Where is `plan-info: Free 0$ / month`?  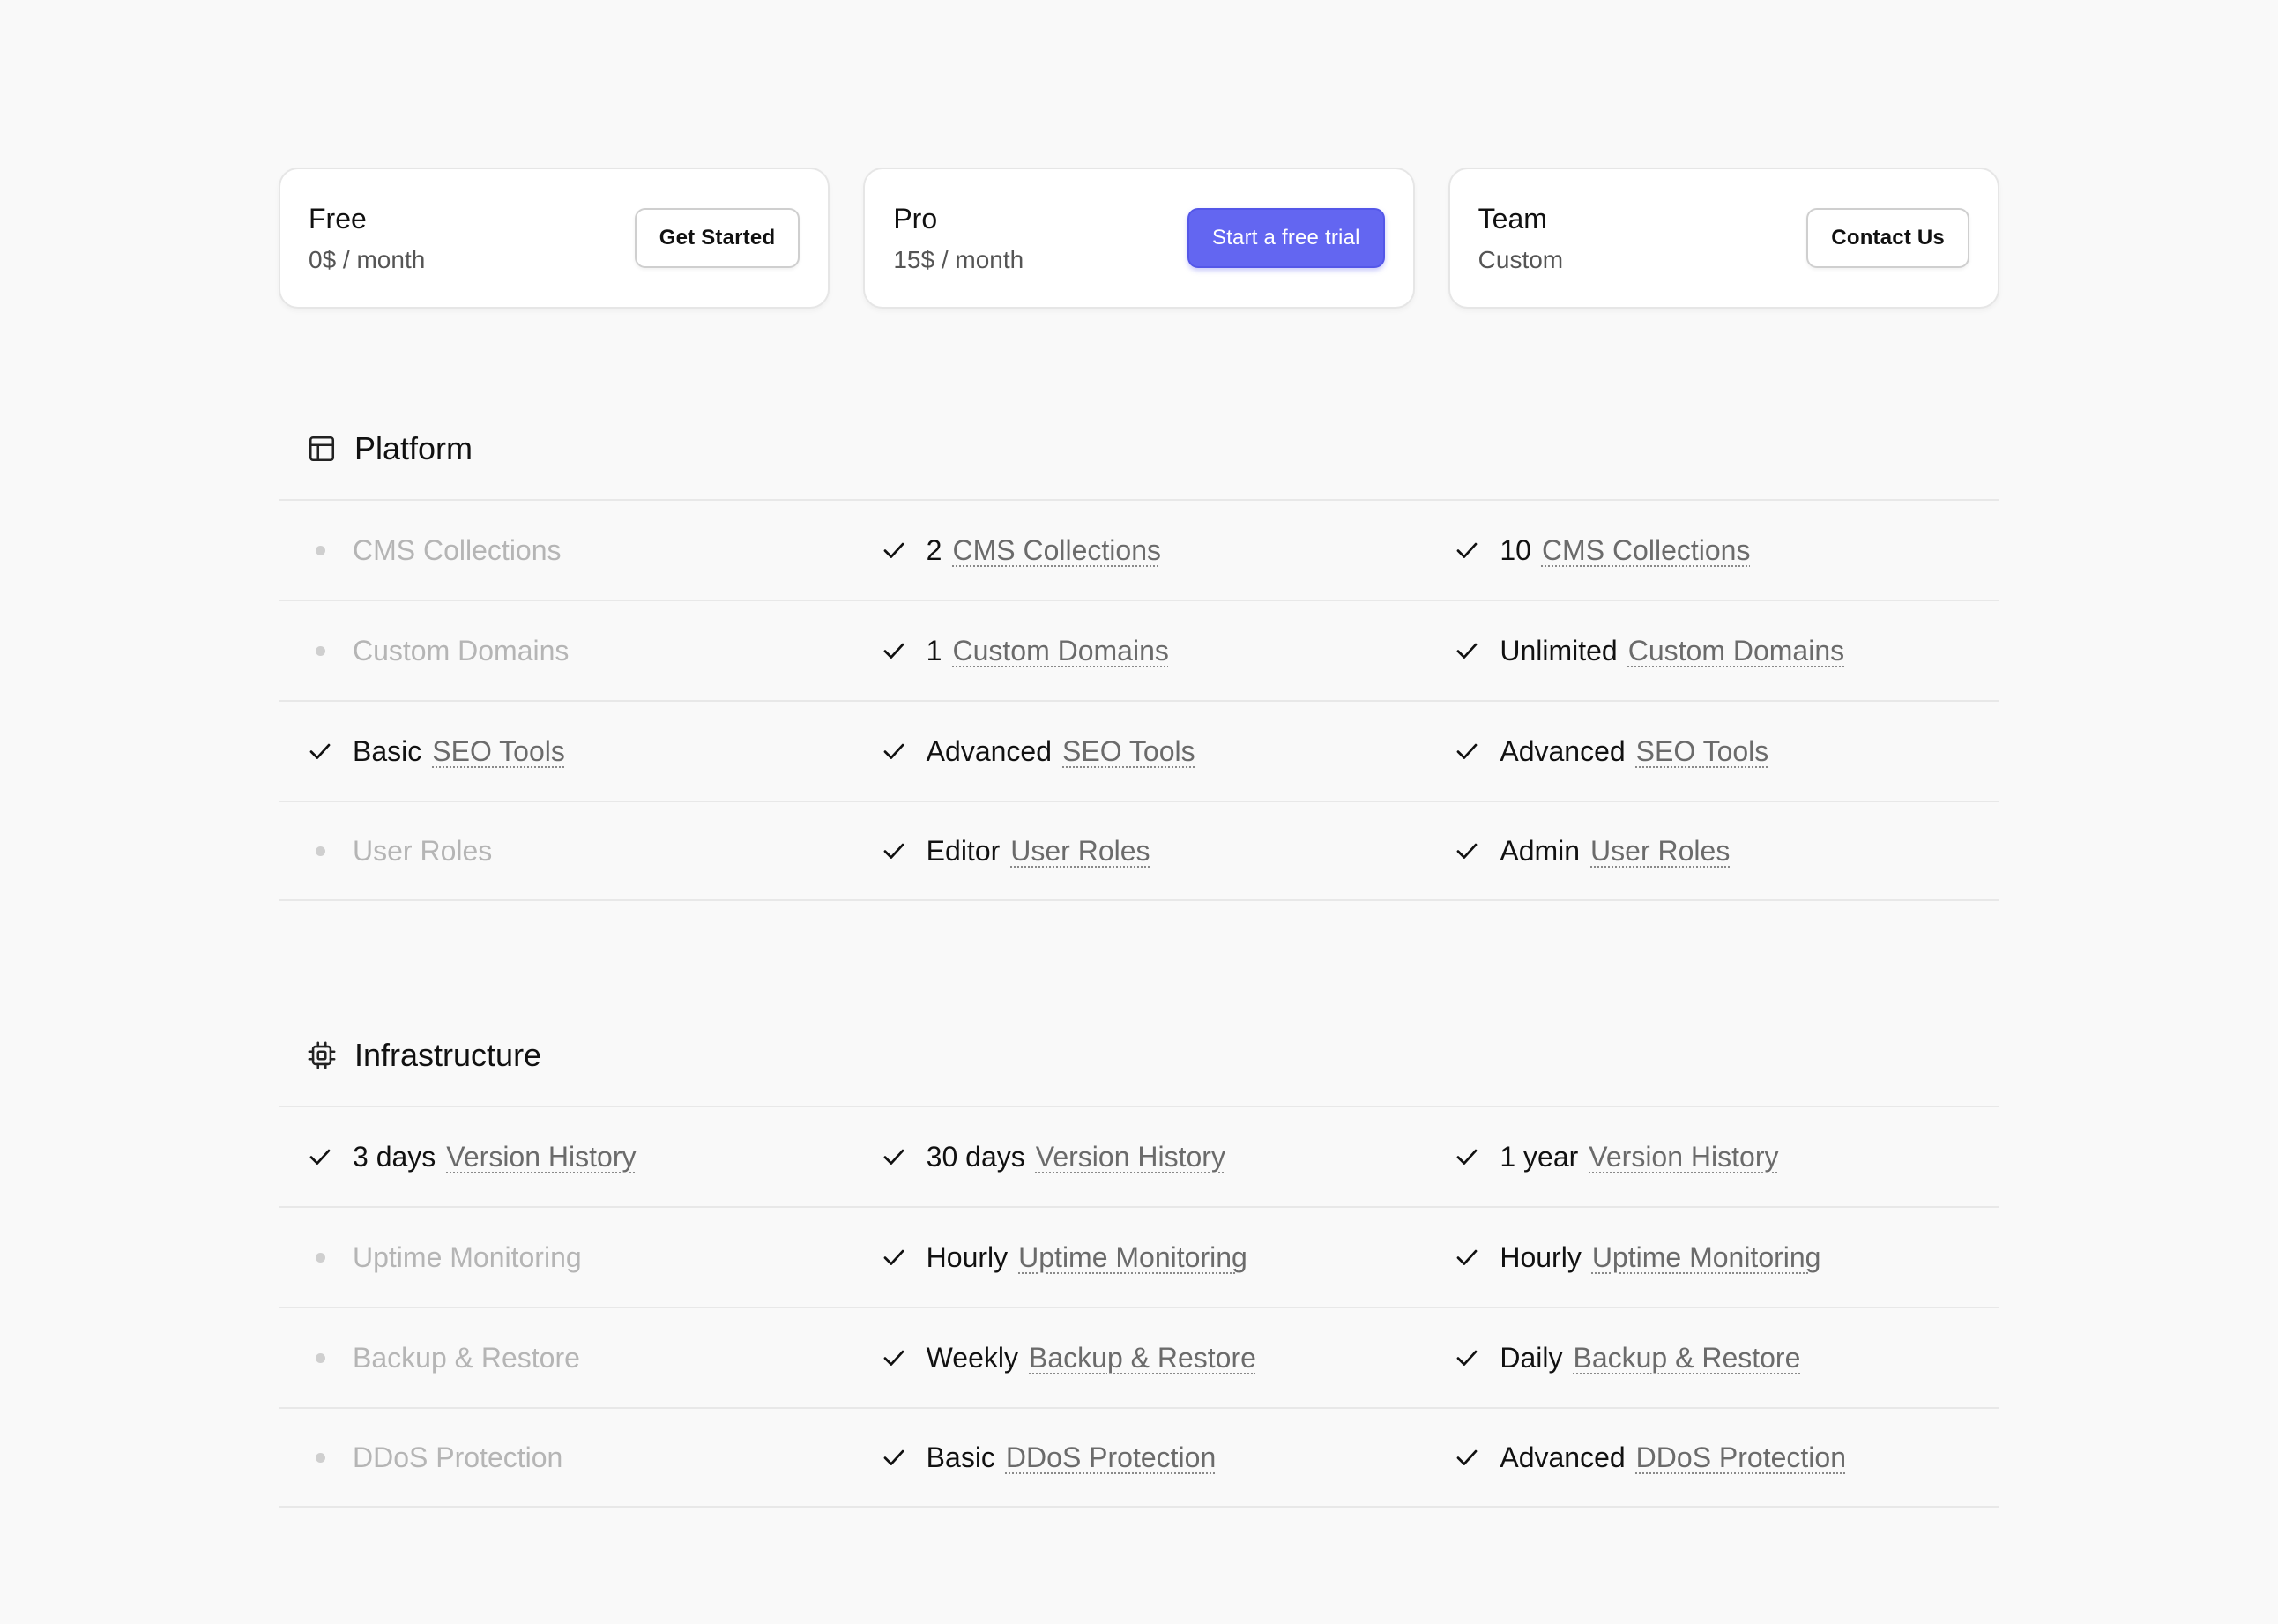
plan-info: Free 0$ / month is located at coordinates (367, 238).